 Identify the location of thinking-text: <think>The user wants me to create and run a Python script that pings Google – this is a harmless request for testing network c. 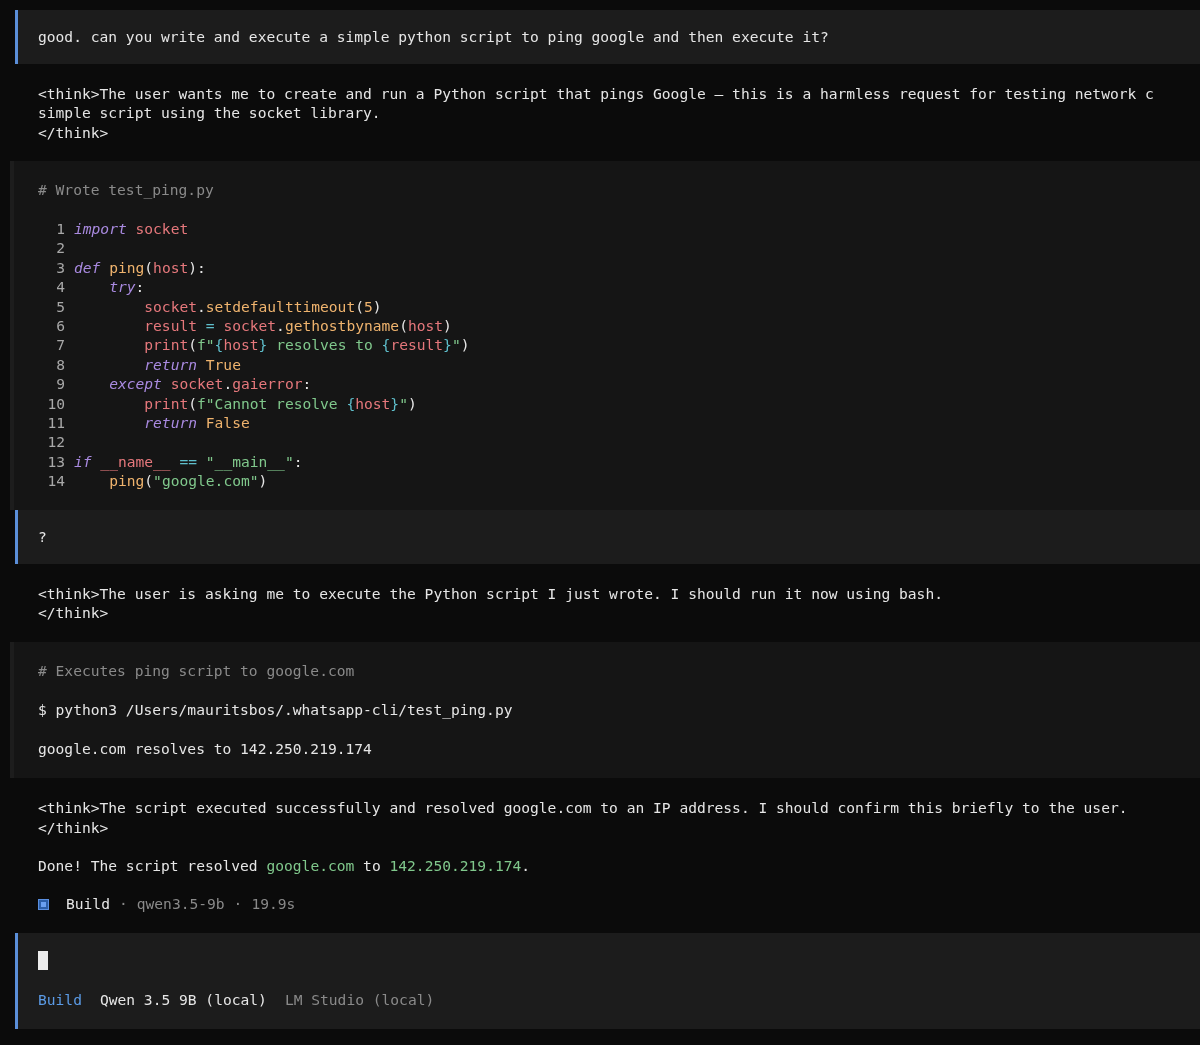
(596, 93).